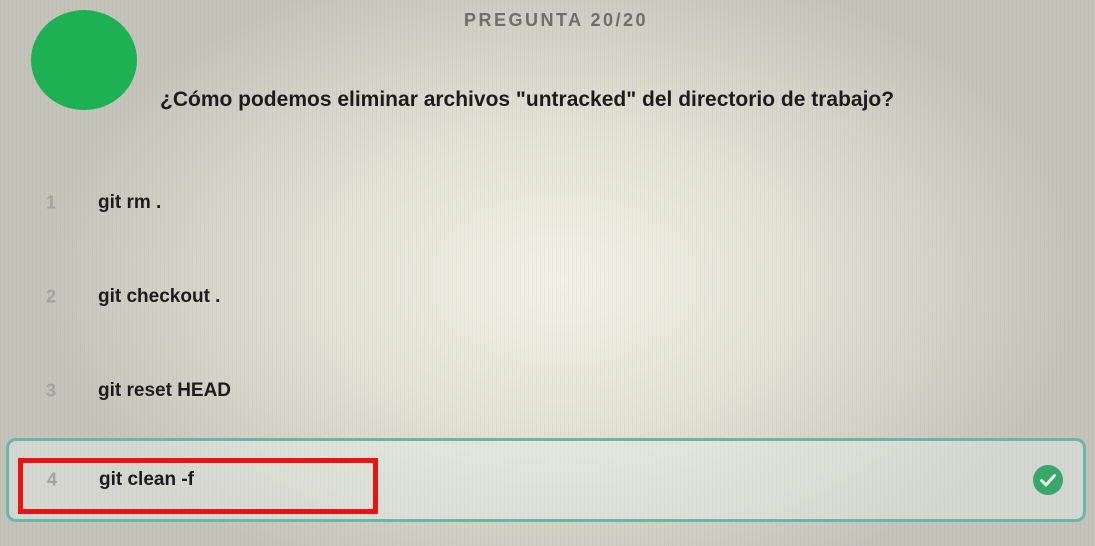 This screenshot has width=1095, height=546. What do you see at coordinates (130, 202) in the screenshot?
I see `option-label: git rm .` at bounding box center [130, 202].